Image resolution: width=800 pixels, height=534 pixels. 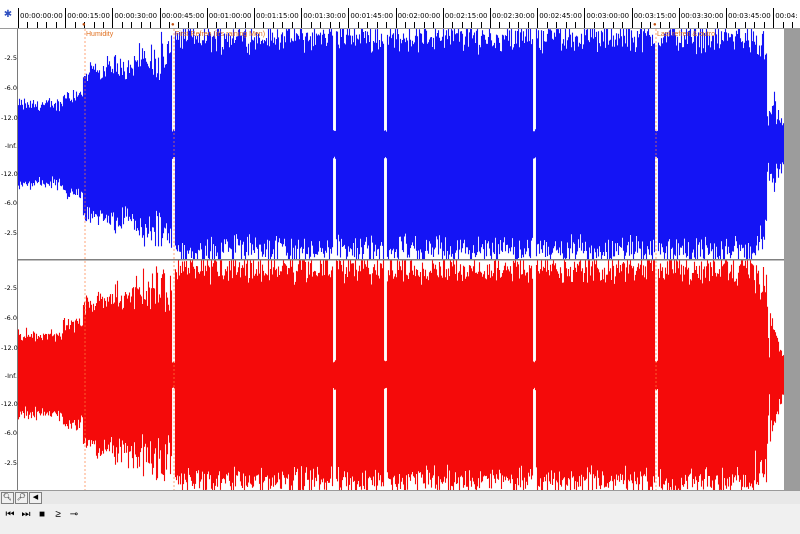 I want to click on ruler-time-label: 00:02:45:00, so click(x=560, y=16).